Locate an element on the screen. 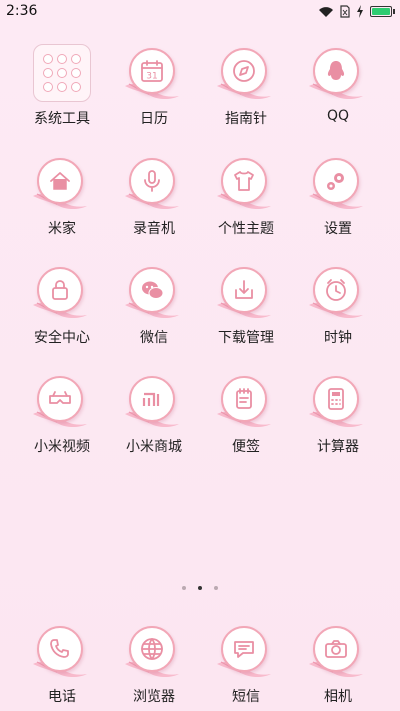 The width and height of the screenshot is (400, 711). app-lock: 安全中心 is located at coordinates (62, 309).